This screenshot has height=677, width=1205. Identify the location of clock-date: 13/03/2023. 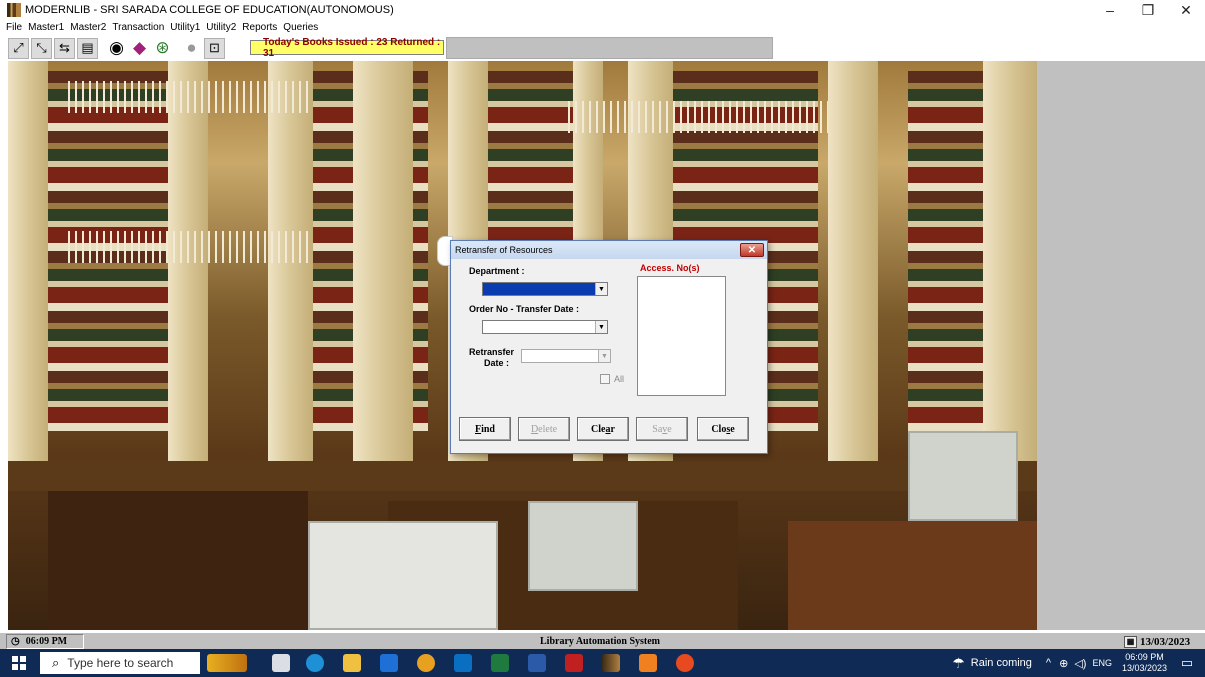
(1144, 668).